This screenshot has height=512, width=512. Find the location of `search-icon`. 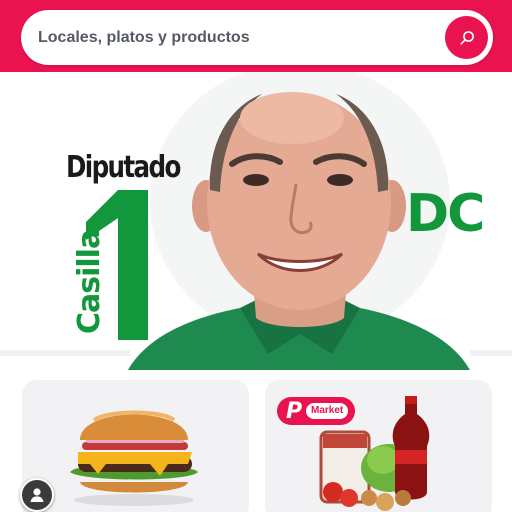

search-icon is located at coordinates (466, 37).